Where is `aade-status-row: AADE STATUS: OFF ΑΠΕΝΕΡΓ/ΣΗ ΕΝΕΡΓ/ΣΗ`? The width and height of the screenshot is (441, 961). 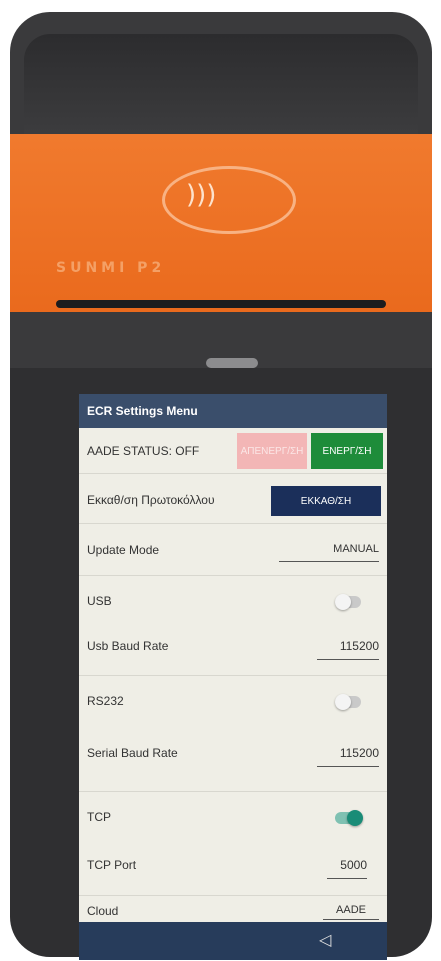
aade-status-row: AADE STATUS: OFF ΑΠΕΝΕΡΓ/ΣΗ ΕΝΕΡΓ/ΣΗ is located at coordinates (233, 451).